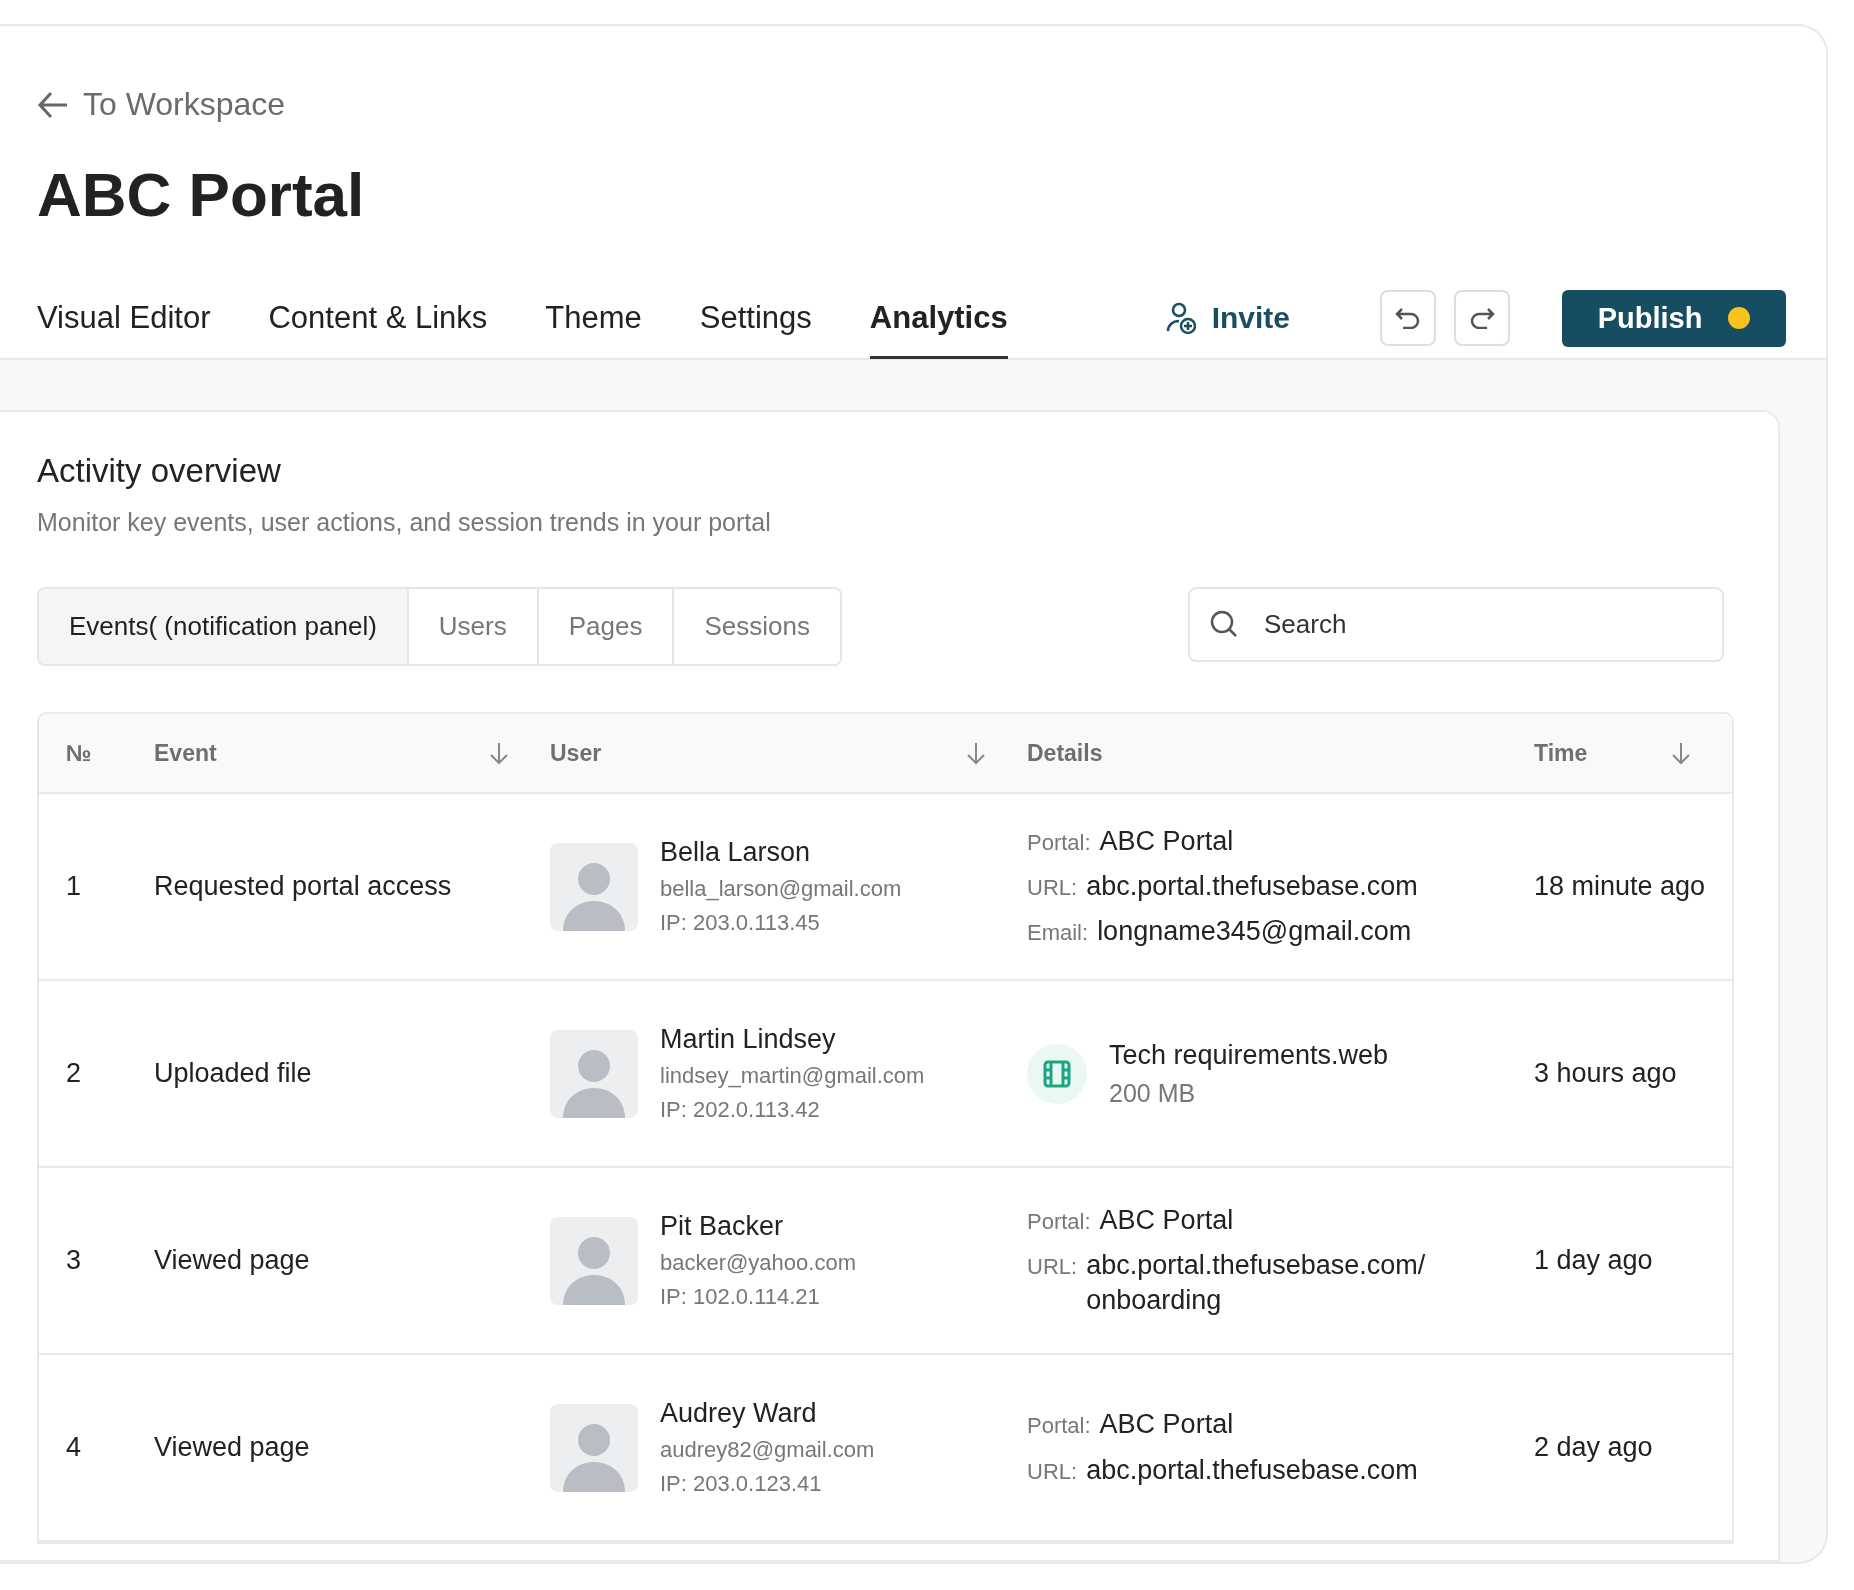 This screenshot has width=1854, height=1590. I want to click on undo-button, so click(1408, 318).